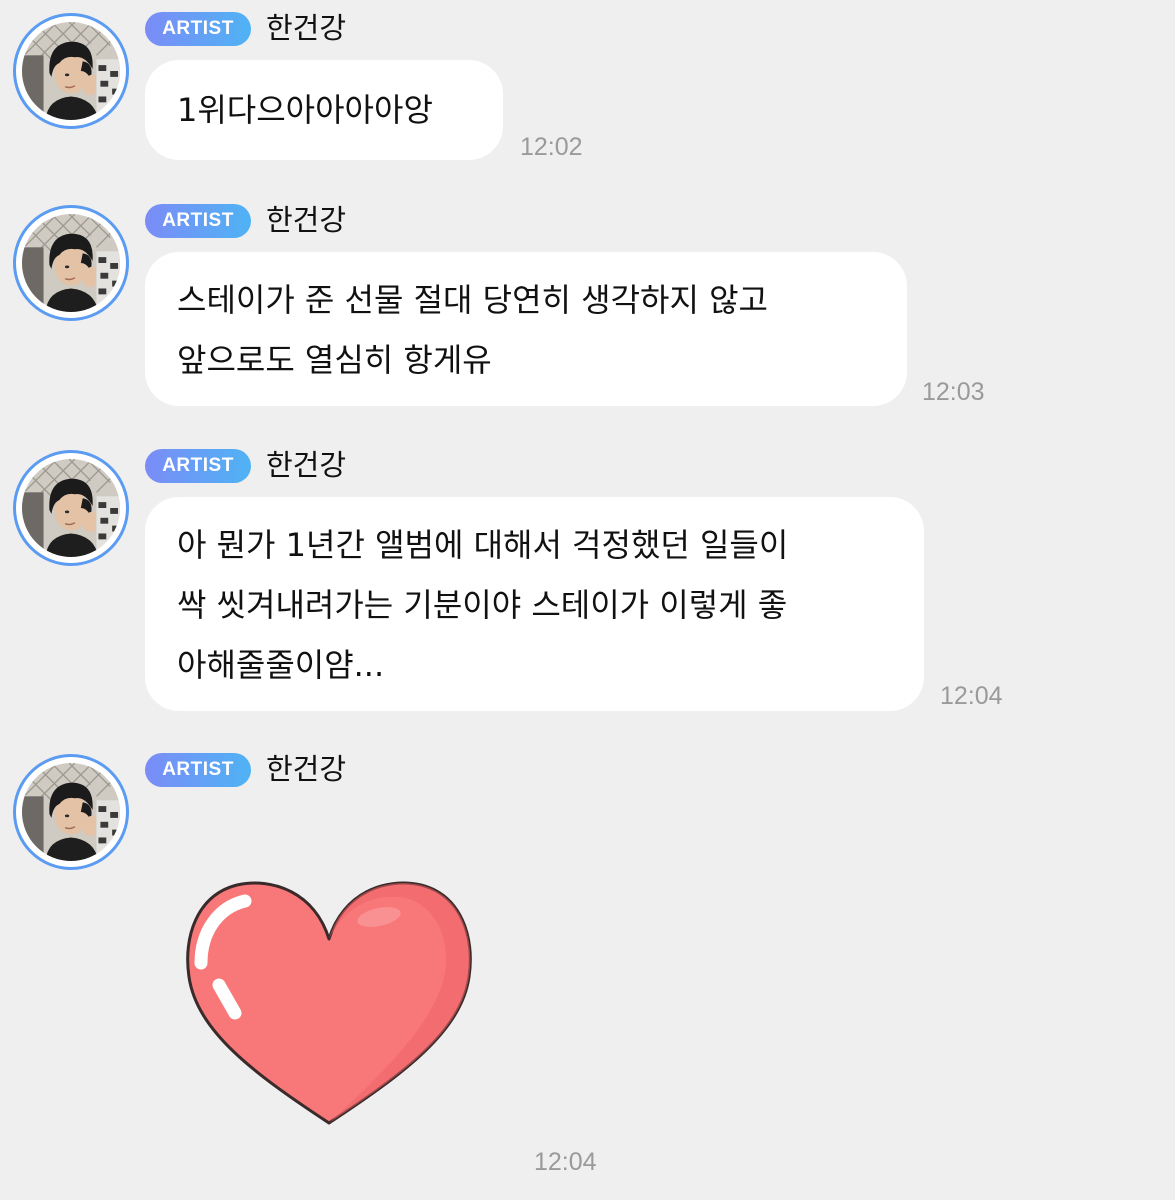 This screenshot has height=1200, width=1175. What do you see at coordinates (329, 1000) in the screenshot?
I see `heart-sticker` at bounding box center [329, 1000].